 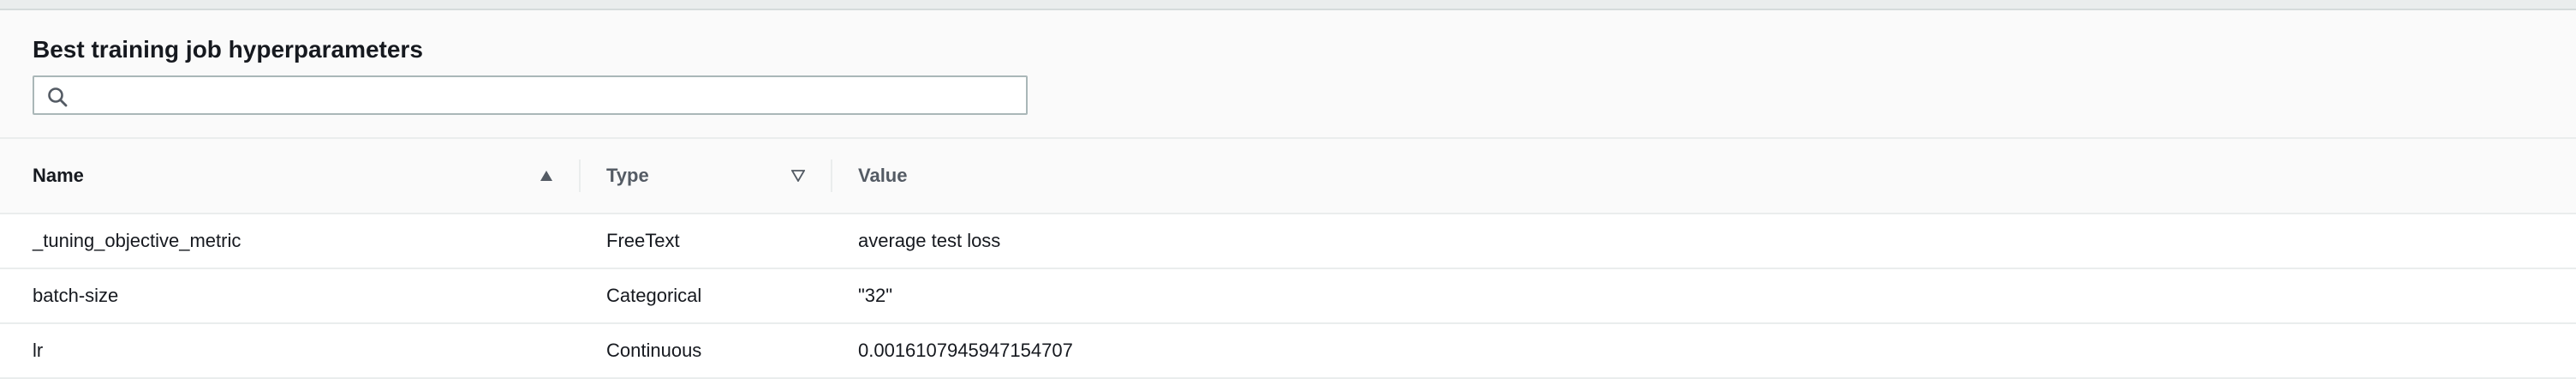 What do you see at coordinates (876, 295) in the screenshot?
I see `cell-value: "32"` at bounding box center [876, 295].